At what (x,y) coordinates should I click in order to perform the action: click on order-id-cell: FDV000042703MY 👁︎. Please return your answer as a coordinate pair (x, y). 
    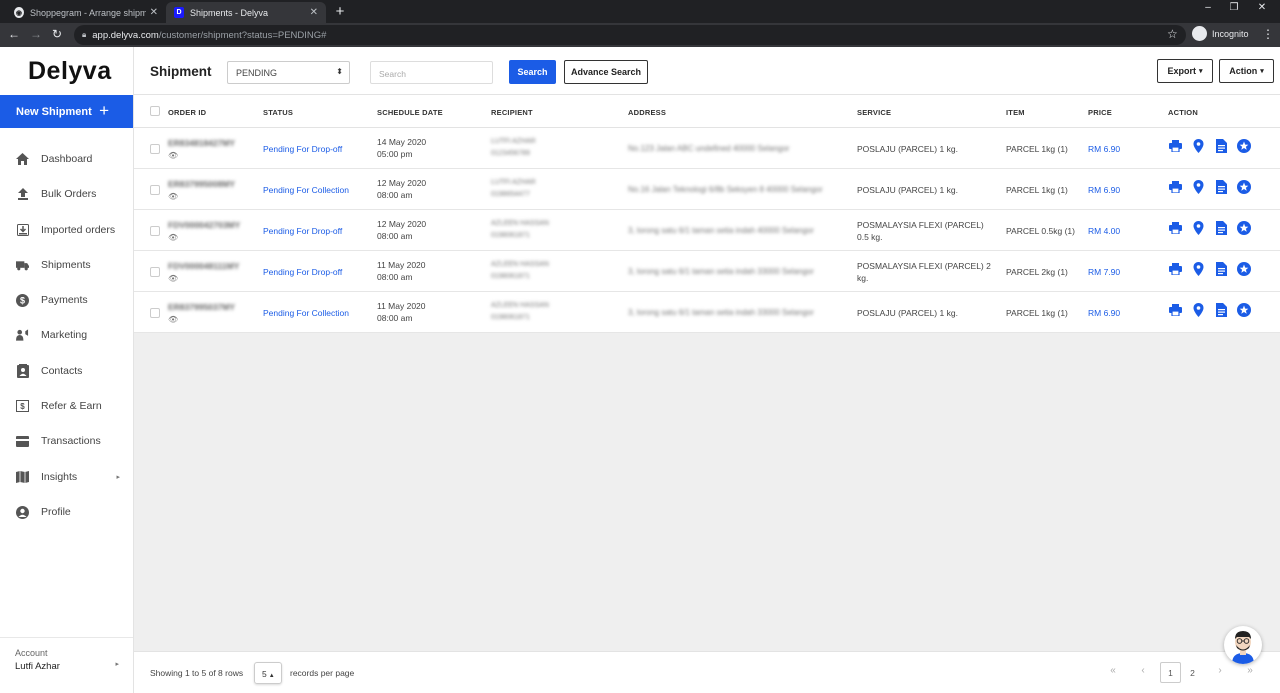
    Looking at the image, I should click on (204, 231).